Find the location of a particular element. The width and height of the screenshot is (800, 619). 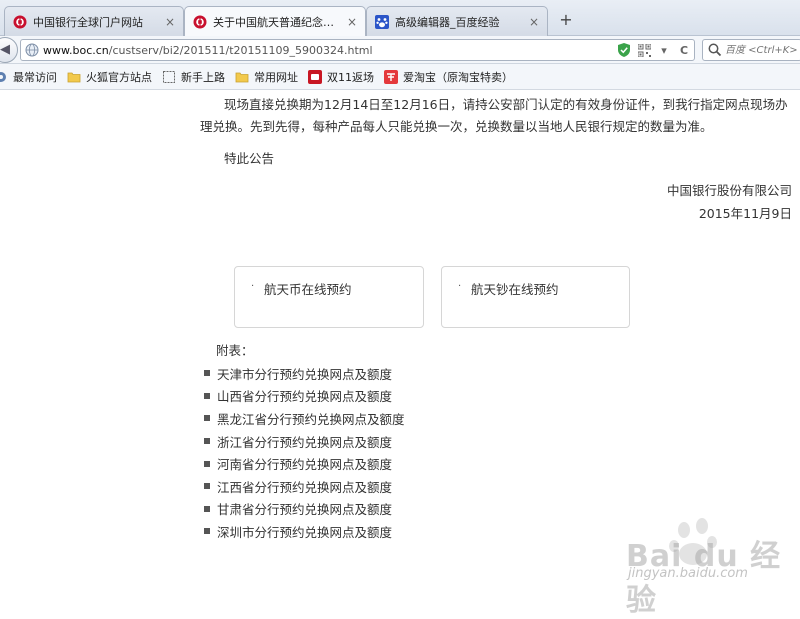

attachment-item-henan: 河南省分行预约兑换网点及额度 is located at coordinates (304, 463).